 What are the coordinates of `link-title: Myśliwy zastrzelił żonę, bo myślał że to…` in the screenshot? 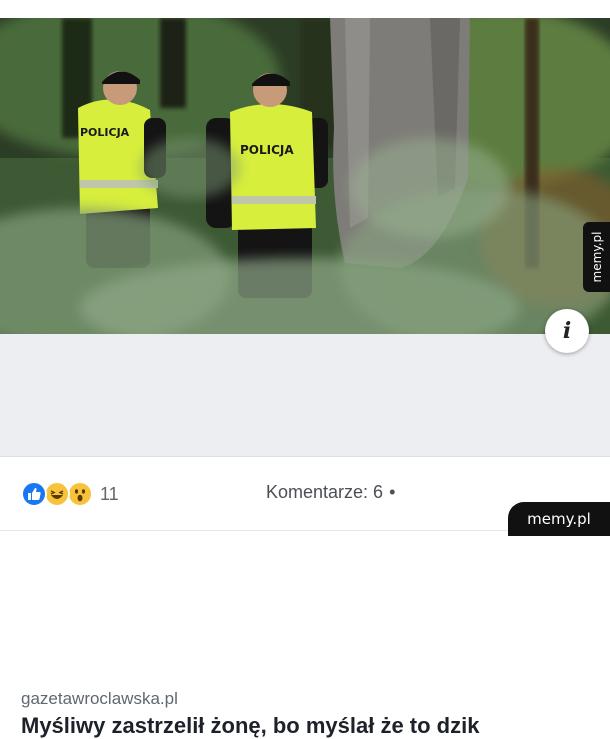 It's located at (250, 726).